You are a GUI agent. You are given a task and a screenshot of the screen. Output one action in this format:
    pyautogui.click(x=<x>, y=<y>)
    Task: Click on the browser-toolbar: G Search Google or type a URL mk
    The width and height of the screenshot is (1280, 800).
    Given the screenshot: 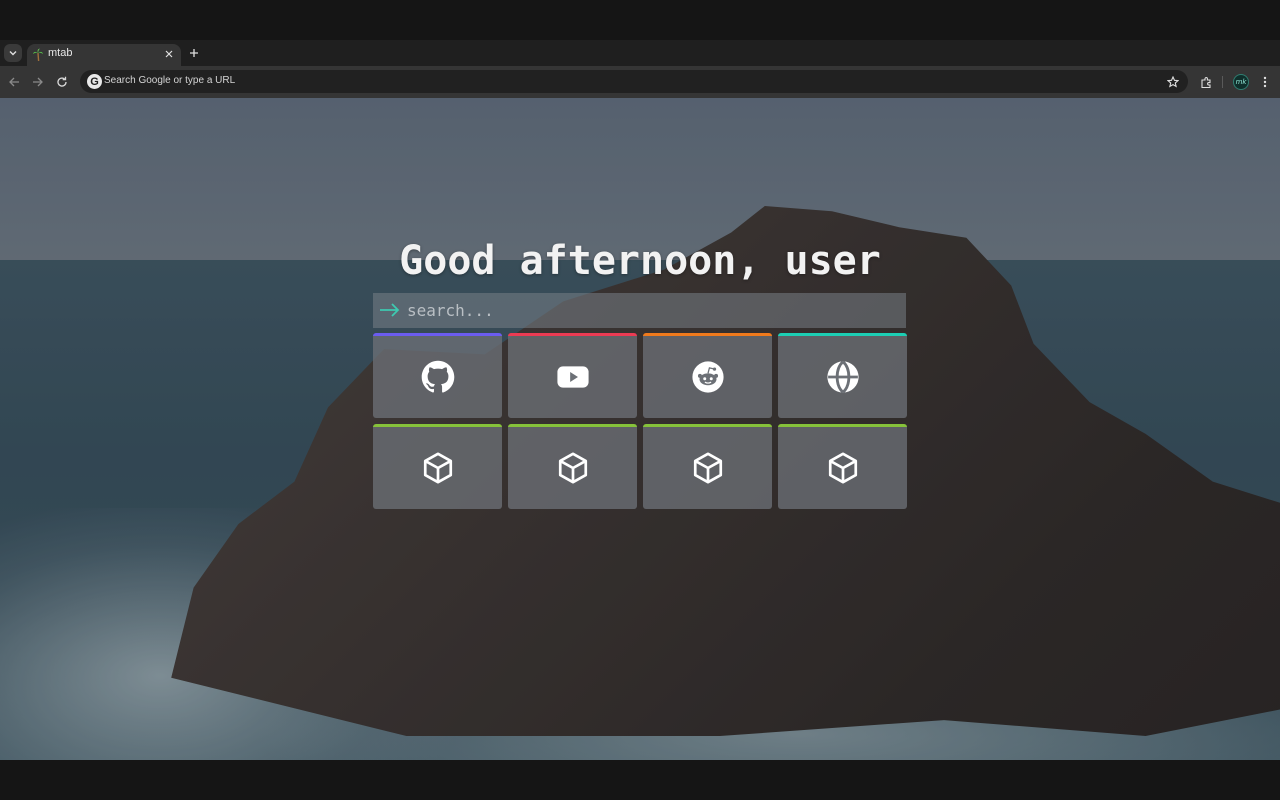 What is the action you would take?
    pyautogui.click(x=640, y=82)
    